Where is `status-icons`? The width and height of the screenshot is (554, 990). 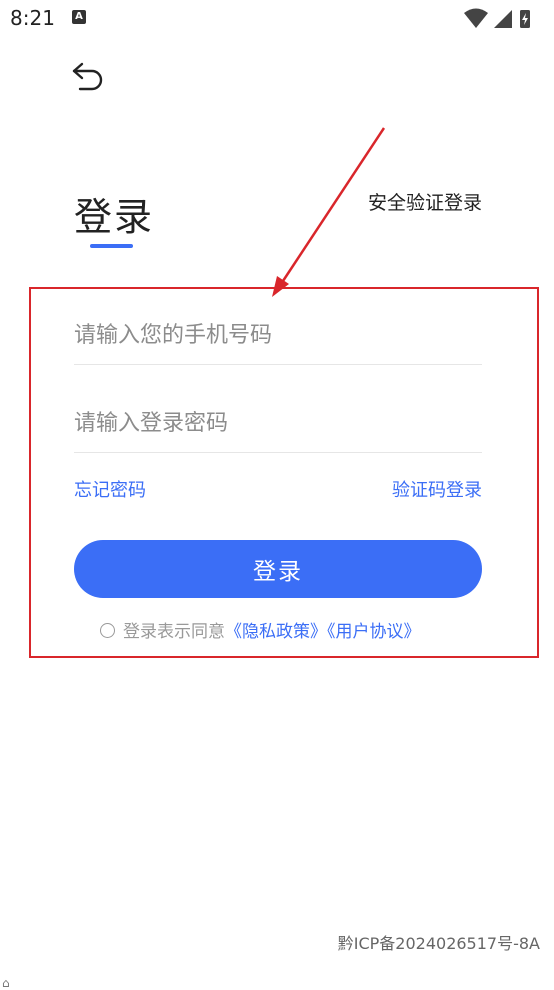 status-icons is located at coordinates (497, 18).